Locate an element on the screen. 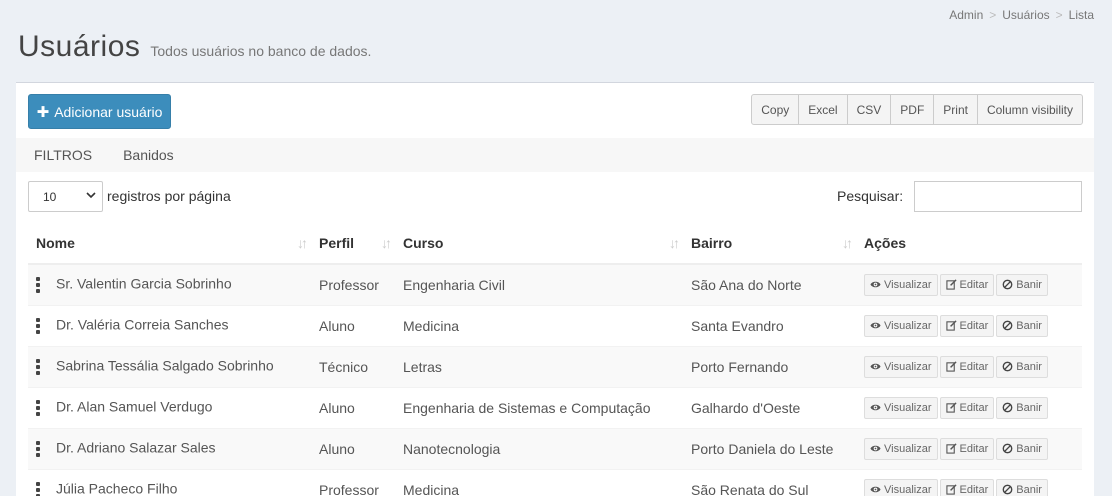 The width and height of the screenshot is (1112, 496). cell-nome: Dr. Adriano Salazar Sales is located at coordinates (169, 448).